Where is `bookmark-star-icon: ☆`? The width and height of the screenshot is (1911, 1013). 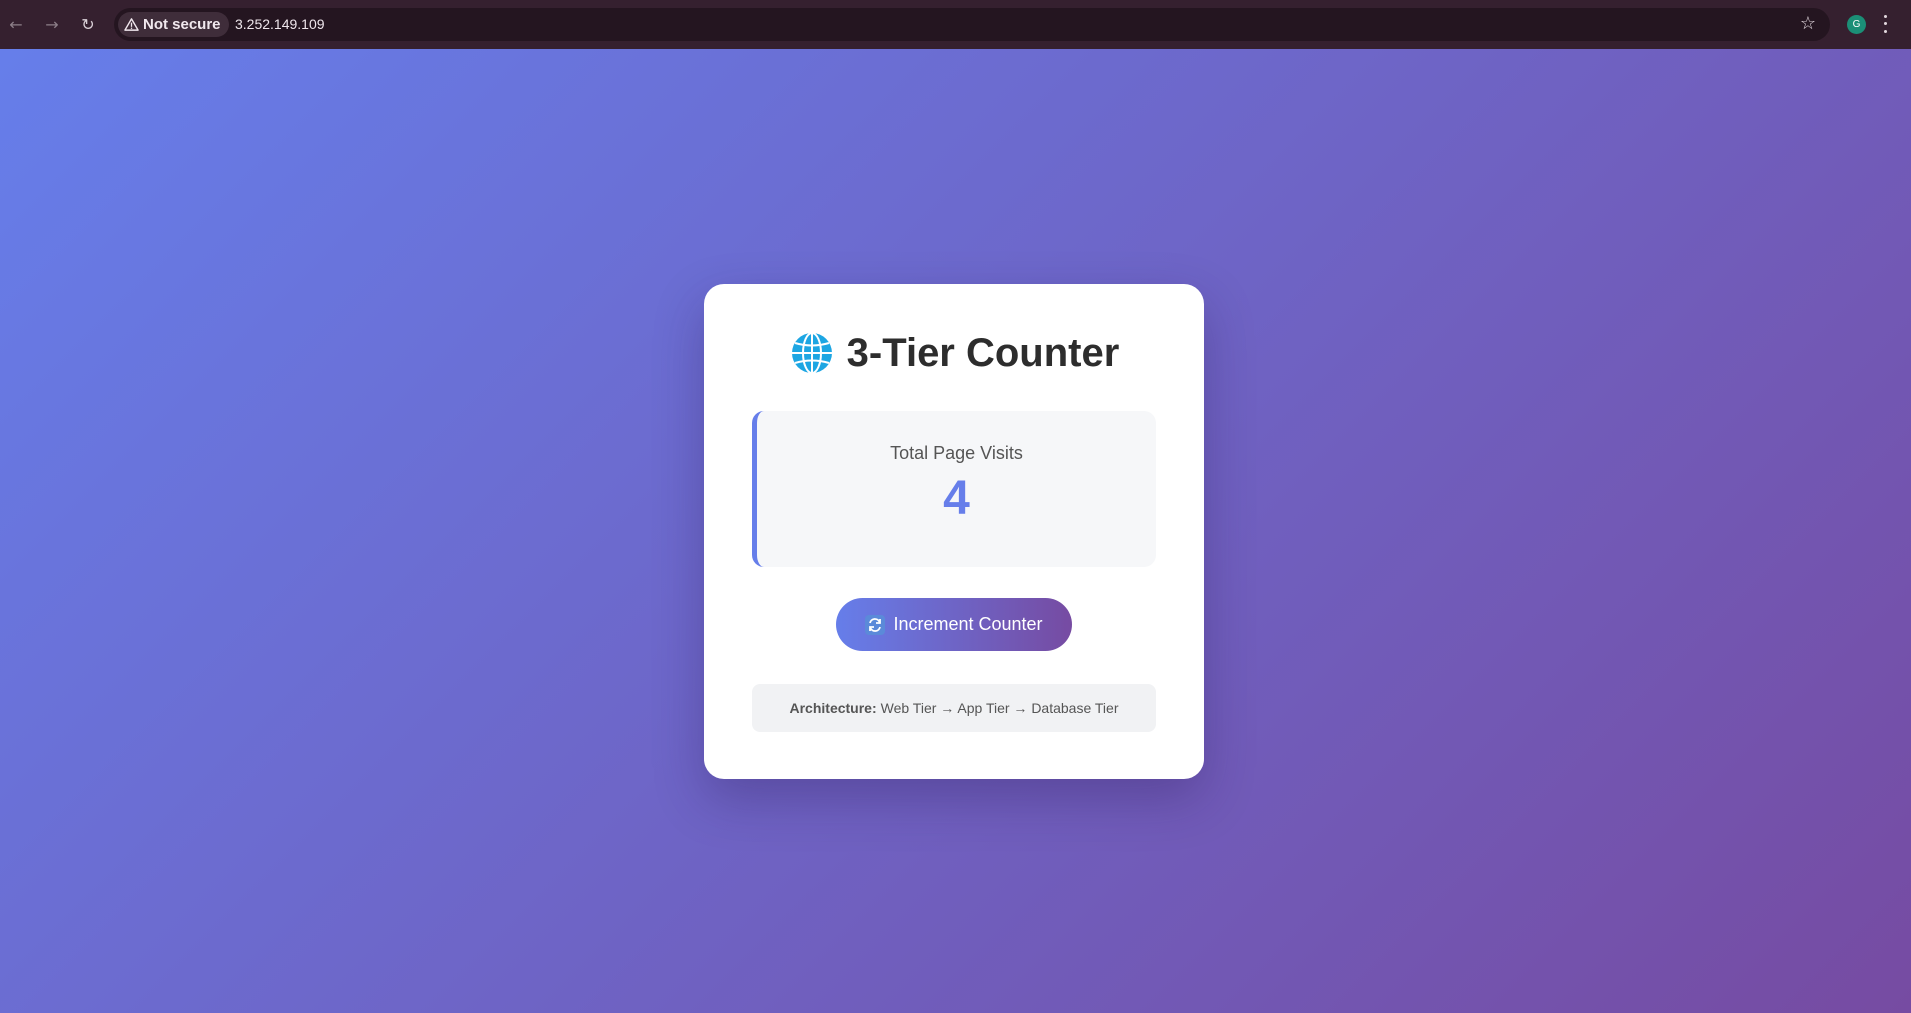 bookmark-star-icon: ☆ is located at coordinates (1808, 23).